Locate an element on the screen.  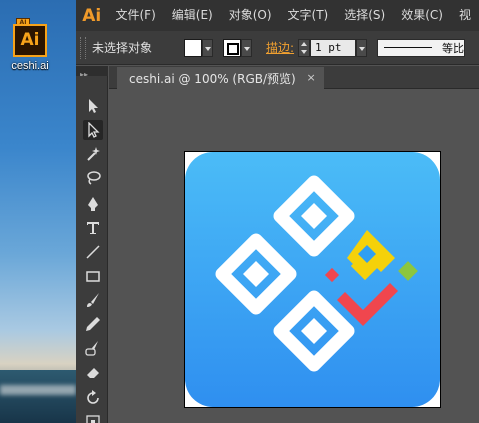
fill-control is located at coordinates (198, 47).